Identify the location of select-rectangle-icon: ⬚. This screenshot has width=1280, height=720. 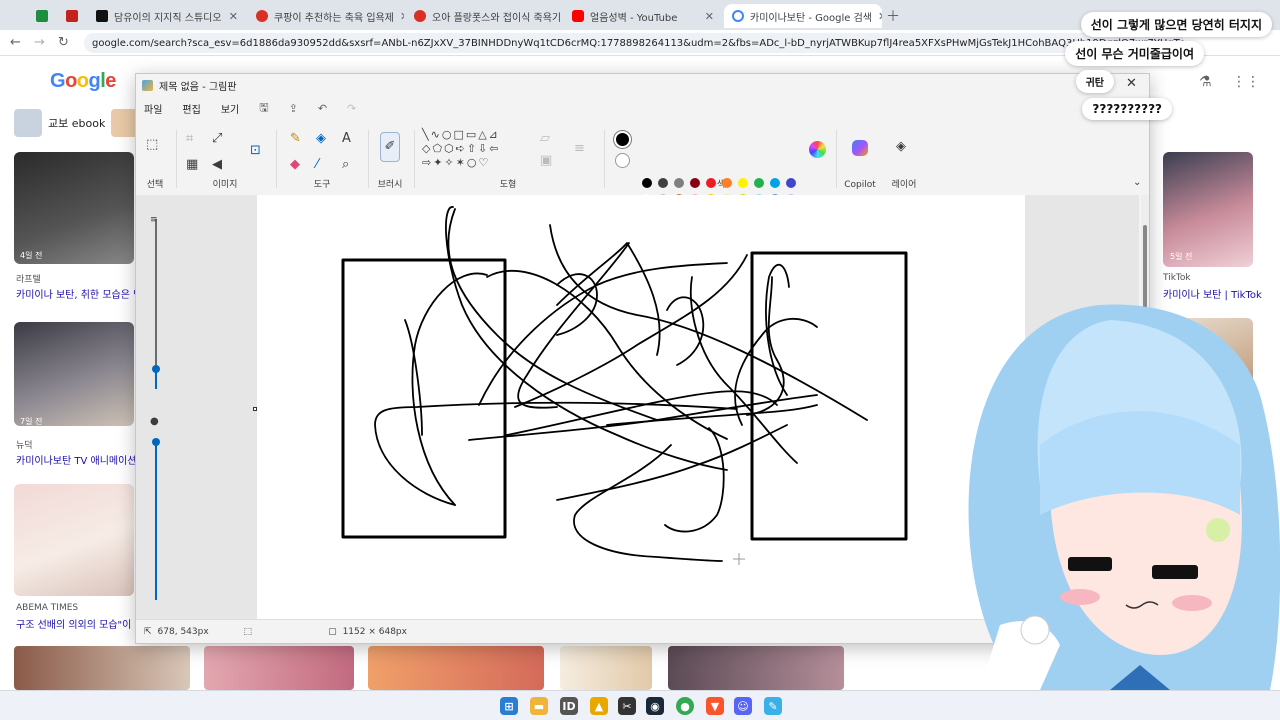
(152, 145).